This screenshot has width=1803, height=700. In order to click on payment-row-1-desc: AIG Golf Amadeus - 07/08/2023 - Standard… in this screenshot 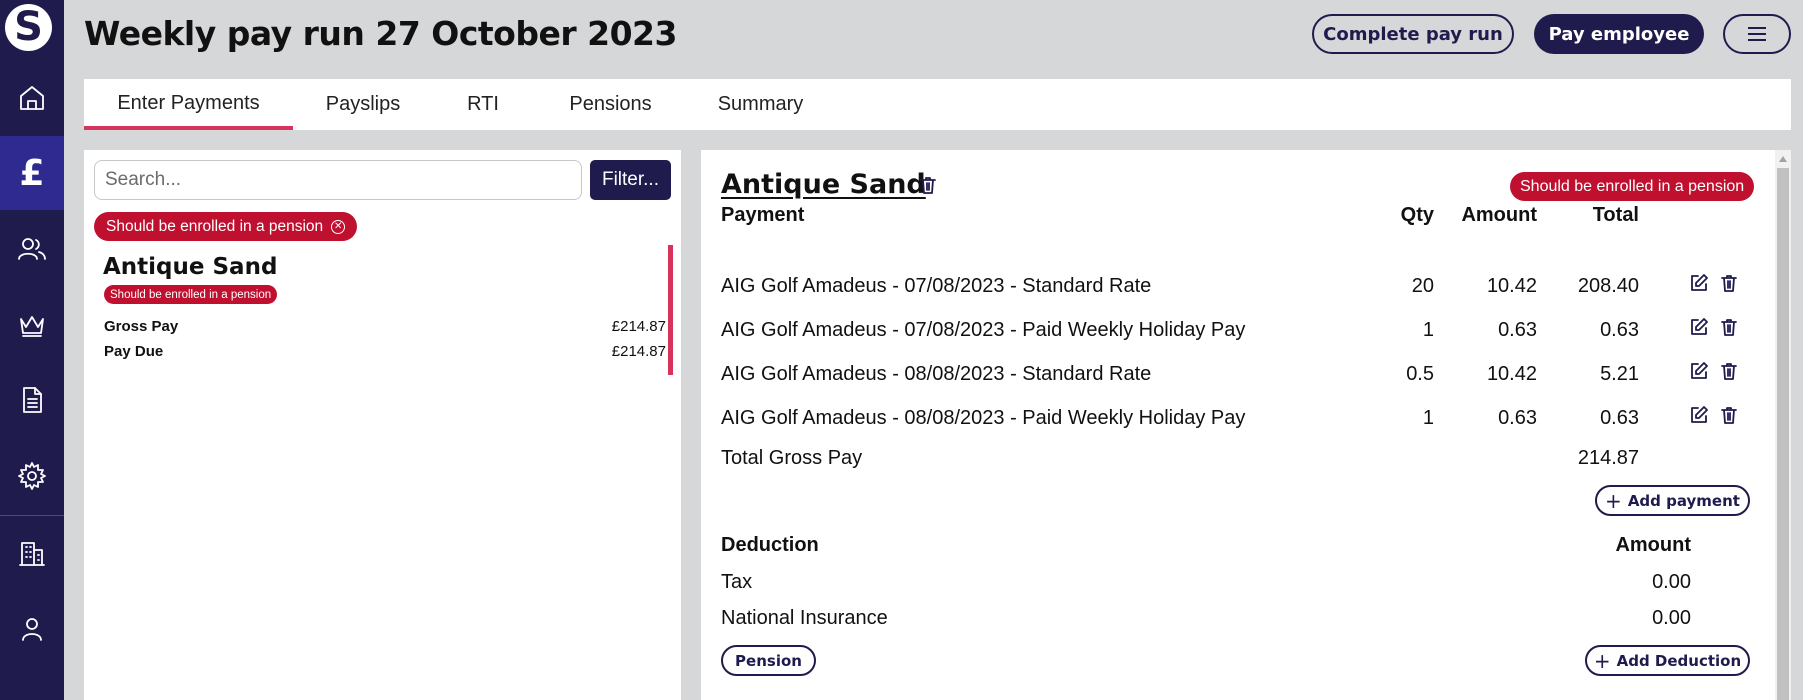, I will do `click(936, 286)`.